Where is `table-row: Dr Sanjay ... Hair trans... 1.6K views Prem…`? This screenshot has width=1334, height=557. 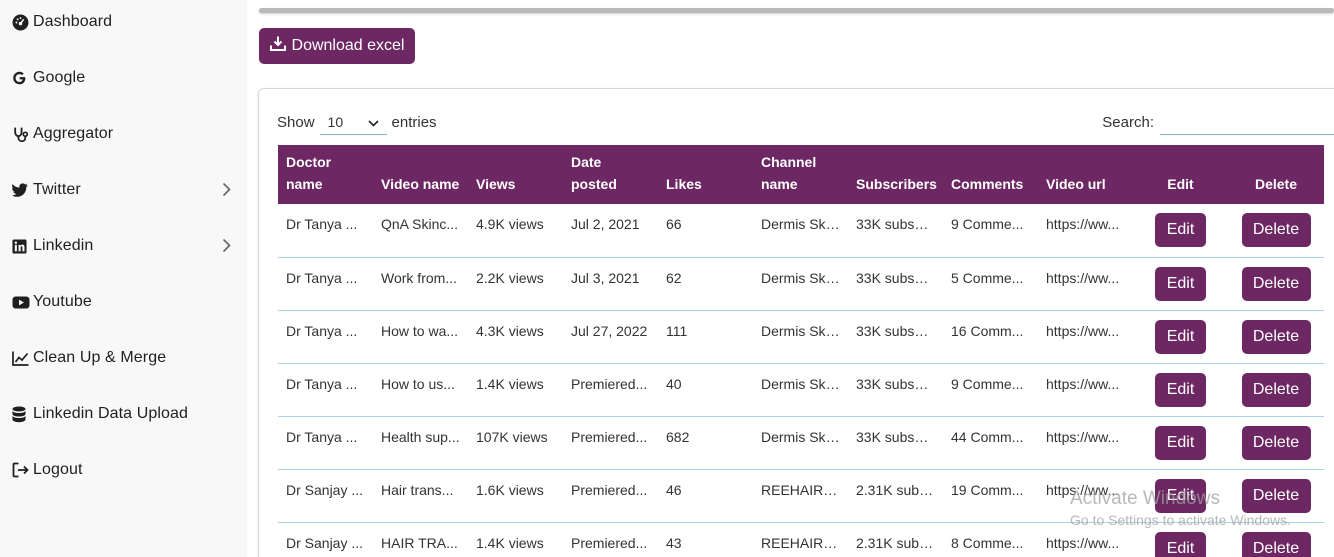
table-row: Dr Sanjay ... Hair trans... 1.6K views Prem… is located at coordinates (801, 496).